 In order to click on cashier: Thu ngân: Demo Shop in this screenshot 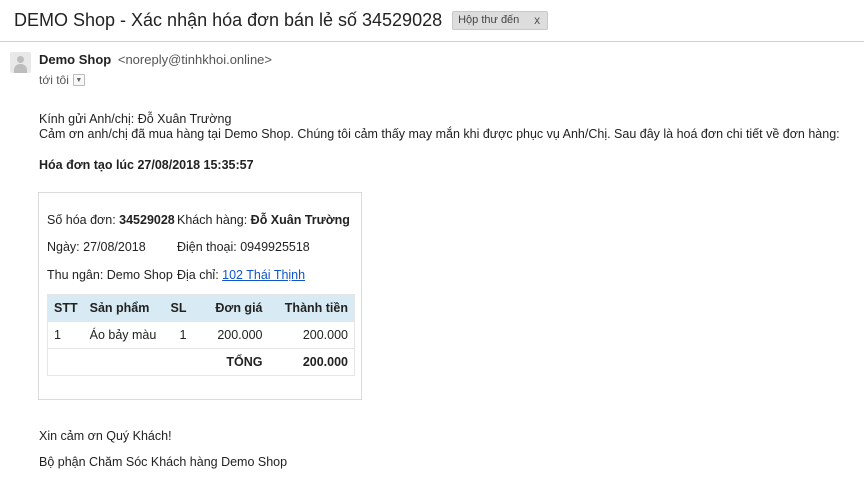, I will do `click(110, 275)`.